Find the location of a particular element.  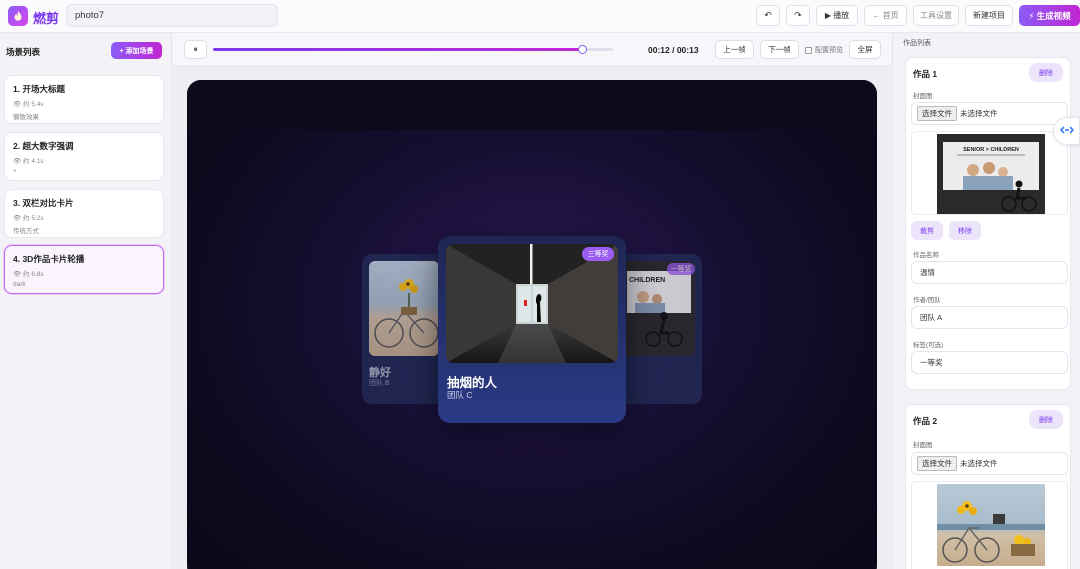

panel-toggle-tab is located at coordinates (1066, 131).